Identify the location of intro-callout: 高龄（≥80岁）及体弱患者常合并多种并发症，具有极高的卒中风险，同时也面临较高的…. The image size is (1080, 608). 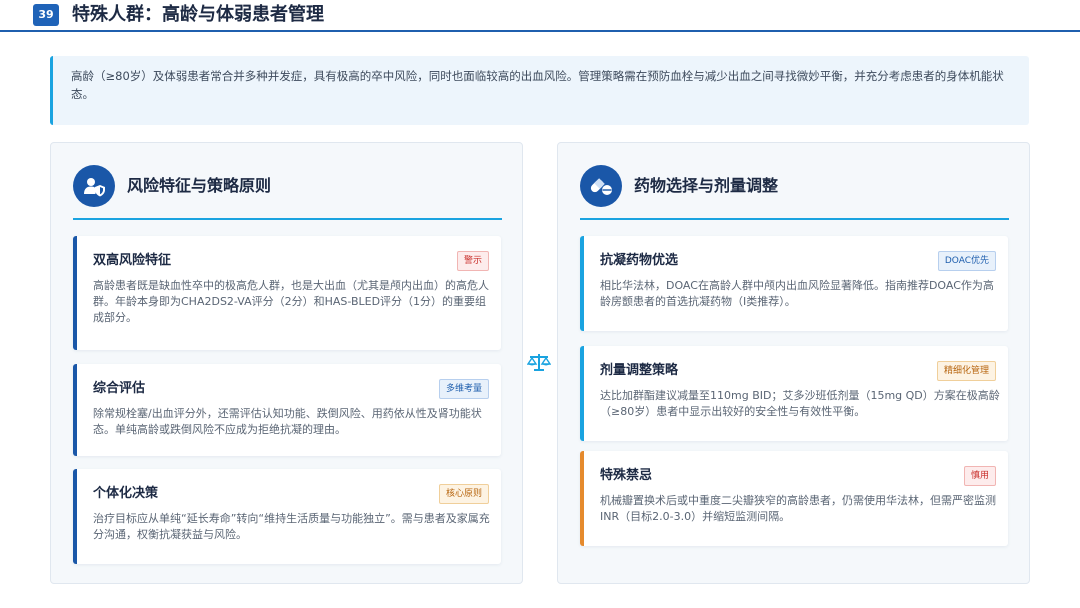
(539, 90).